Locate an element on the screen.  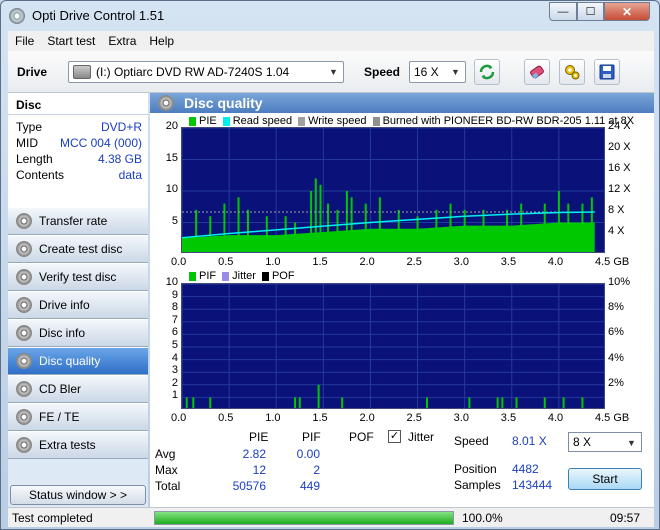
jitter-checkbox: ✓ is located at coordinates (394, 436).